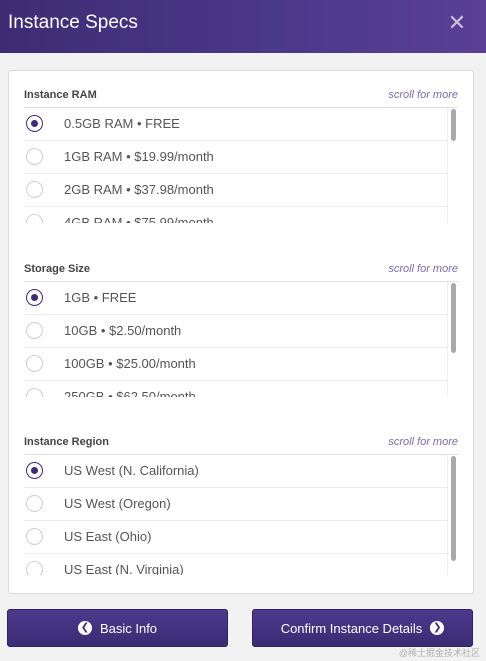 This screenshot has height=661, width=486. I want to click on ram-option: 0.5GB RAM • FREE, so click(236, 124).